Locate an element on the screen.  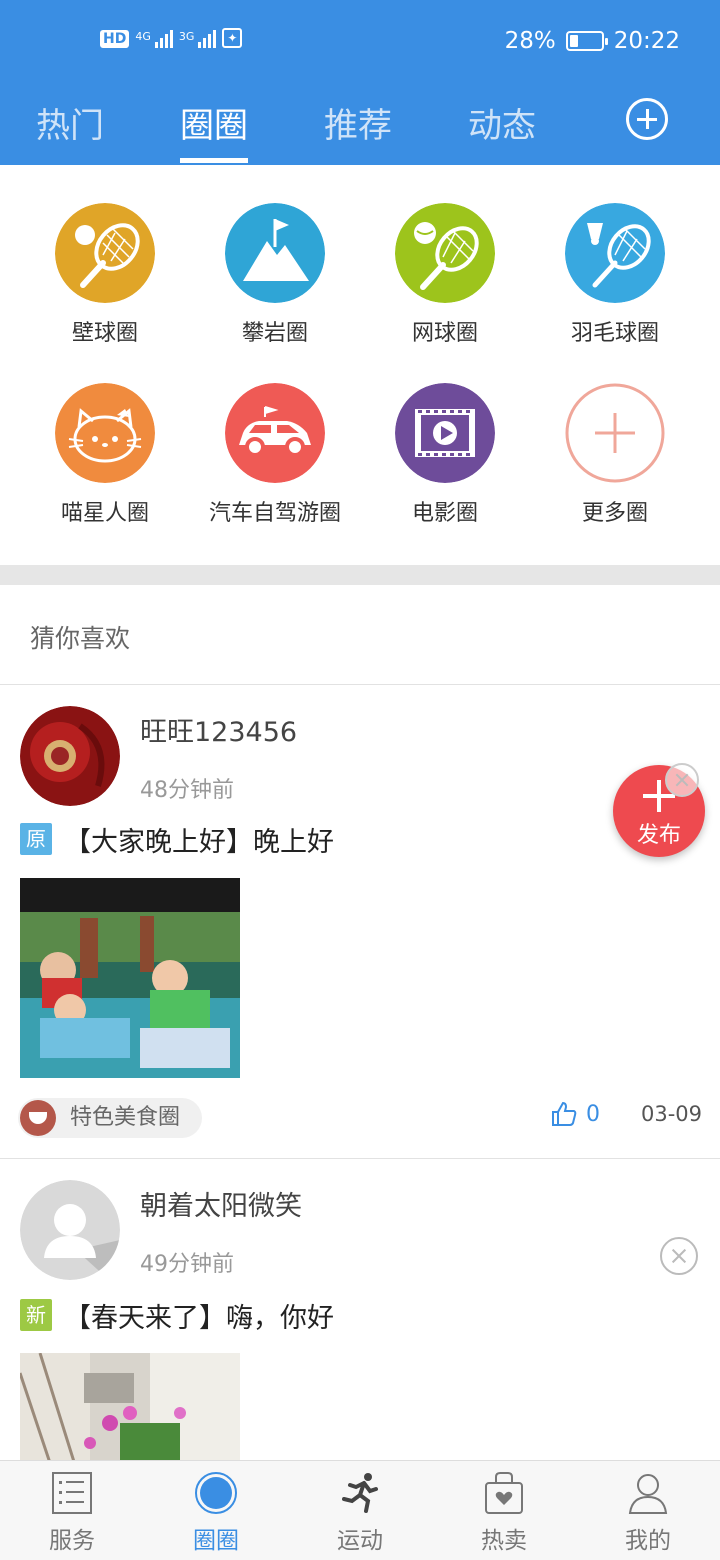
nav-sport: 运动 is located at coordinates (360, 1510).